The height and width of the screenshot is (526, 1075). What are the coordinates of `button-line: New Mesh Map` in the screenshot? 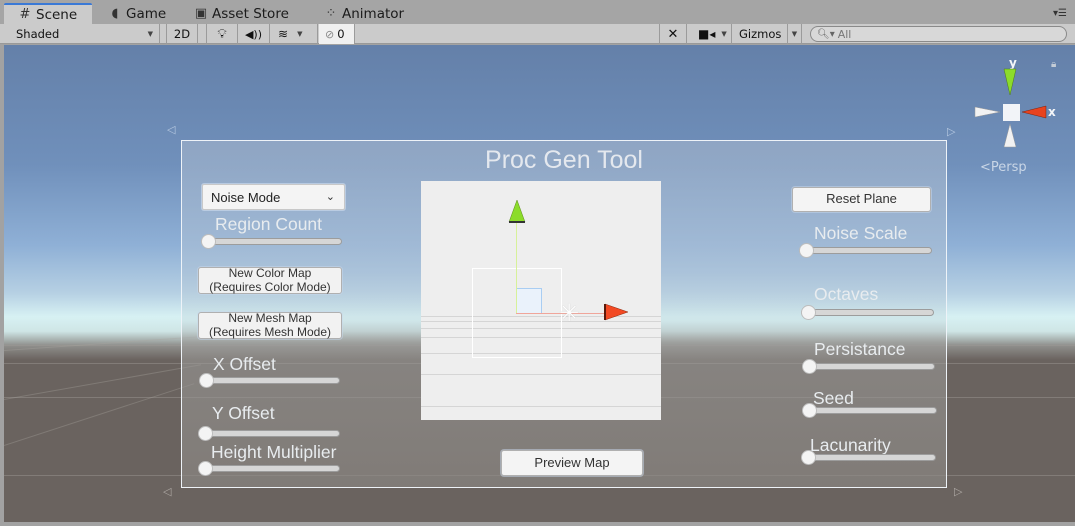 It's located at (270, 318).